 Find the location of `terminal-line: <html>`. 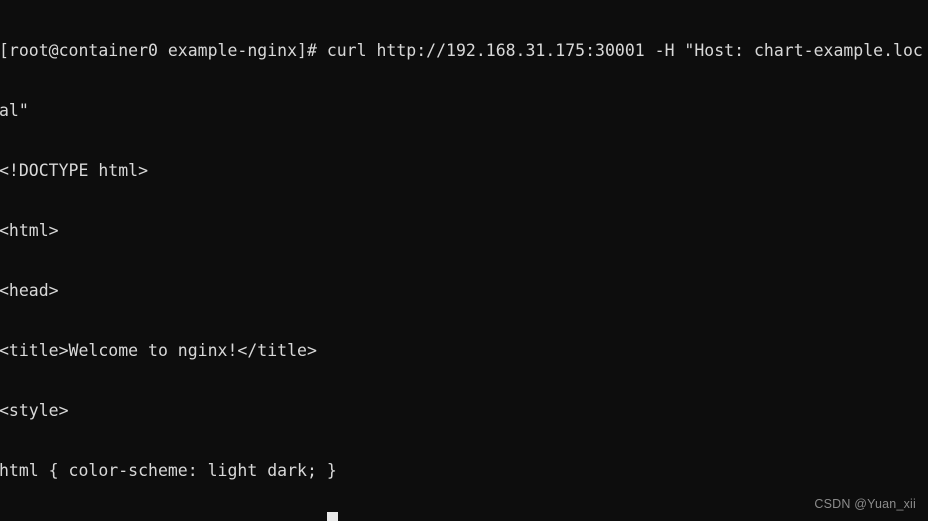

terminal-line: <html> is located at coordinates (29, 230).